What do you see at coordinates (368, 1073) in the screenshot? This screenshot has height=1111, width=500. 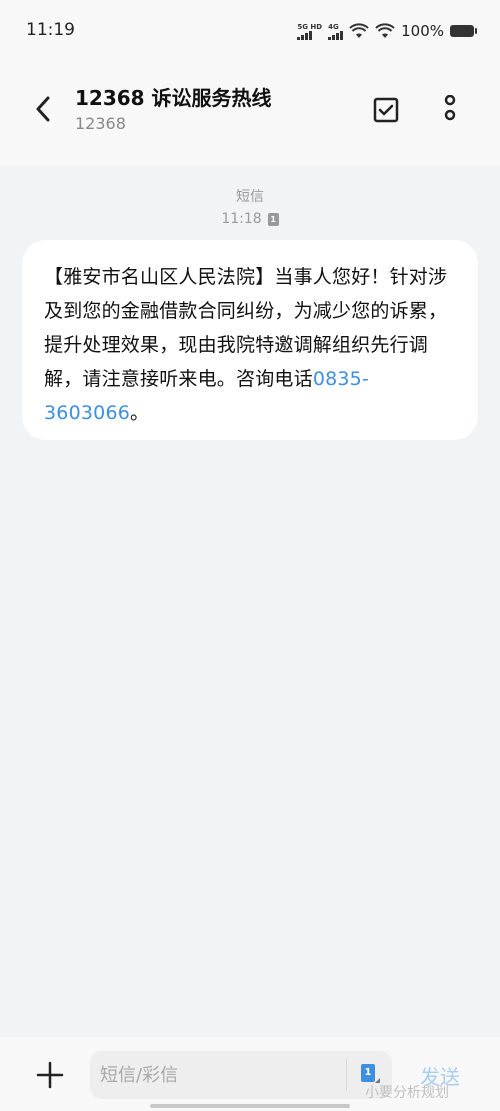 I see `sim-card-icon: 1` at bounding box center [368, 1073].